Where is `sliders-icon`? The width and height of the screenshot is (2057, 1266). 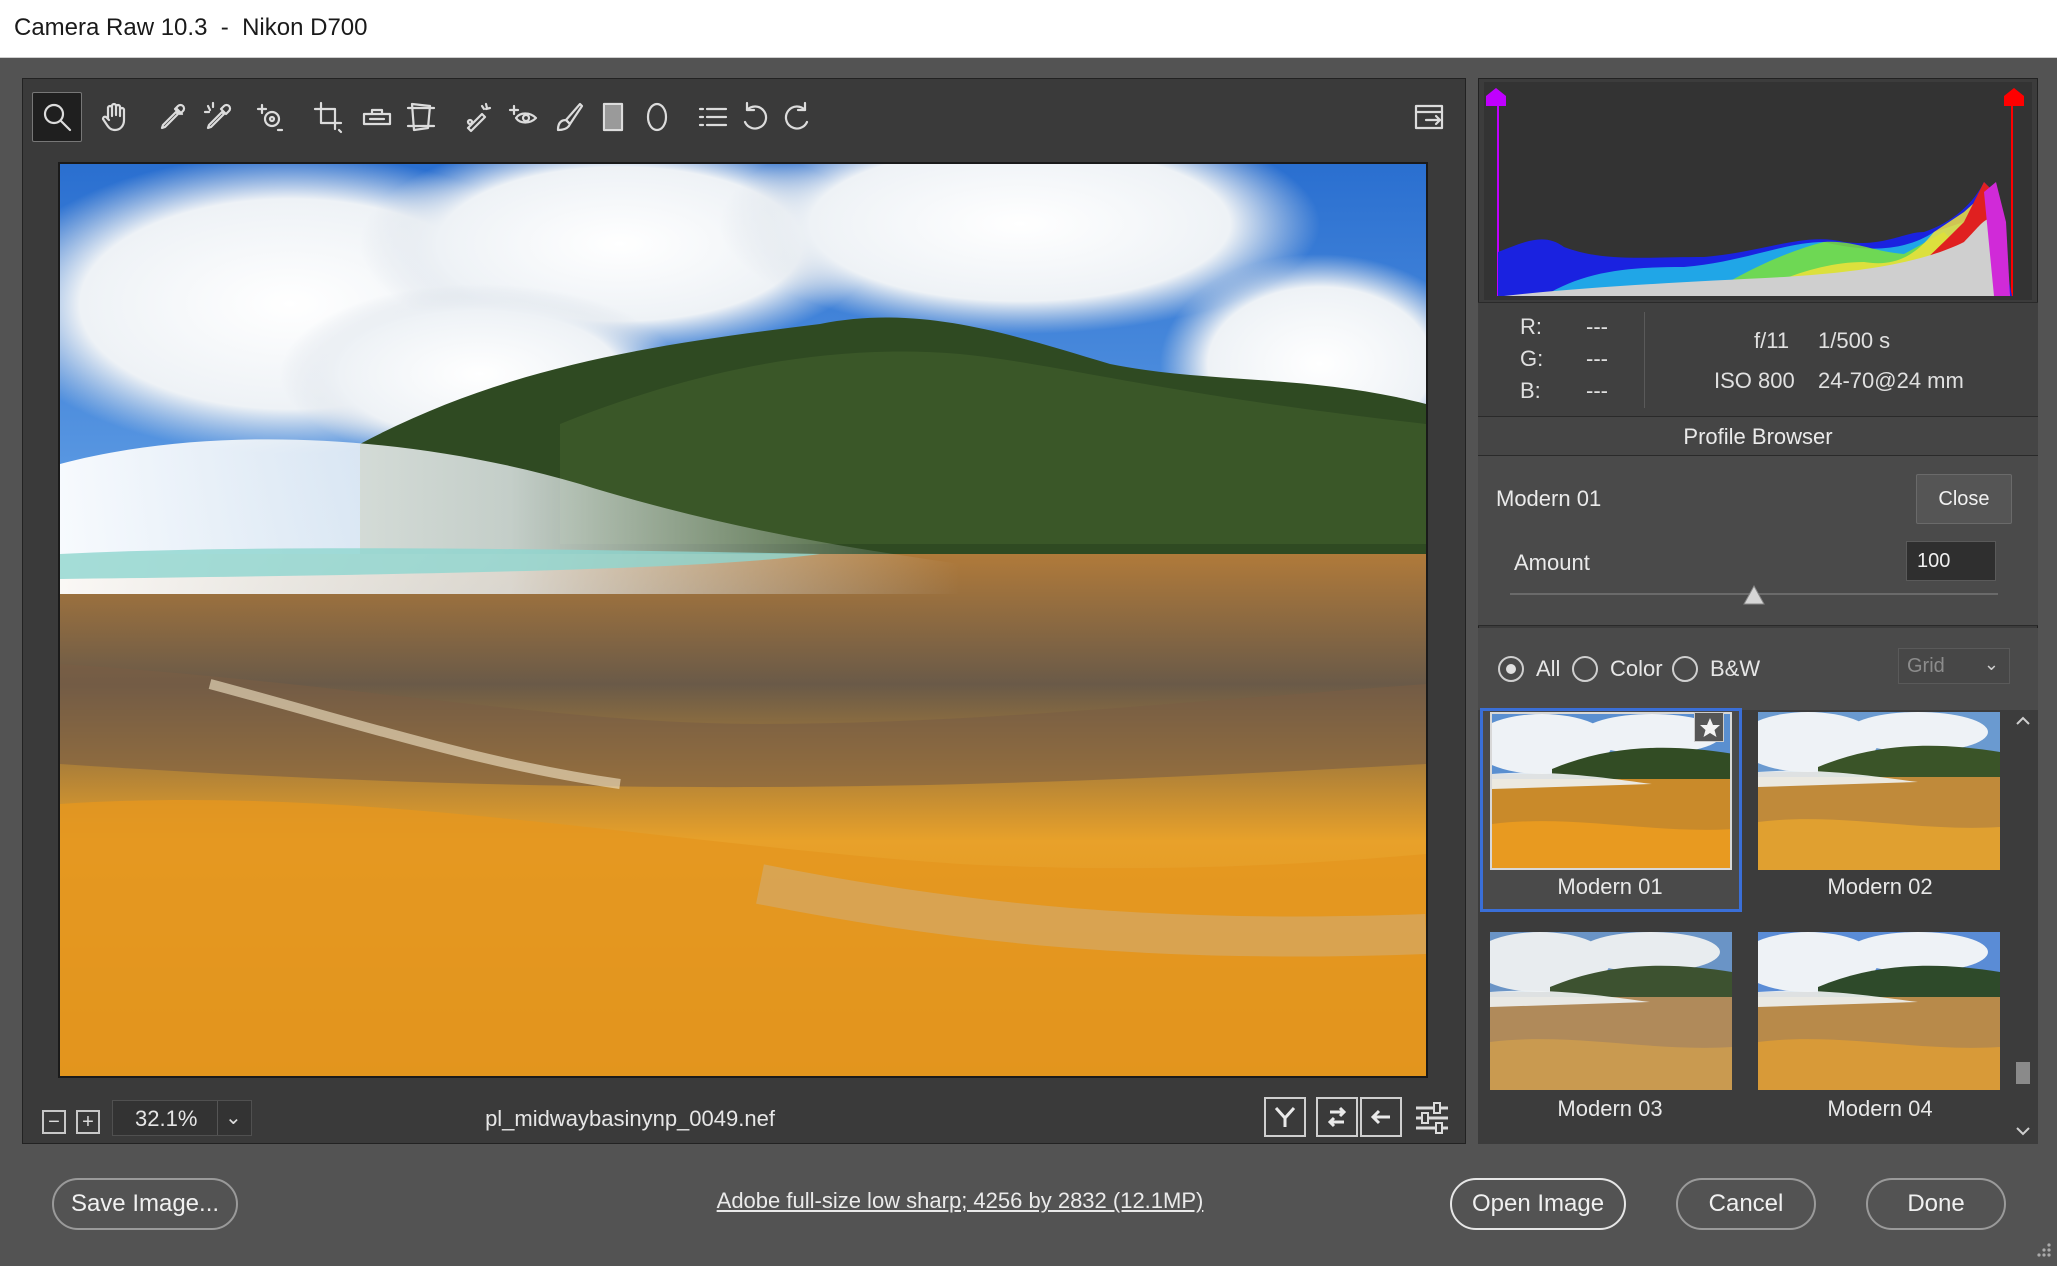 sliders-icon is located at coordinates (1432, 1118).